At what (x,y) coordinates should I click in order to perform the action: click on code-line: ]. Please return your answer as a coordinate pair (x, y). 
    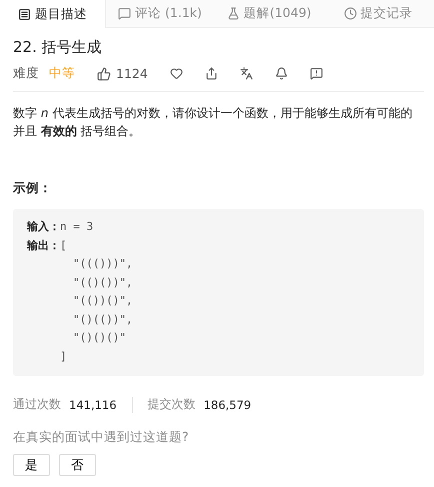
    Looking at the image, I should click on (63, 356).